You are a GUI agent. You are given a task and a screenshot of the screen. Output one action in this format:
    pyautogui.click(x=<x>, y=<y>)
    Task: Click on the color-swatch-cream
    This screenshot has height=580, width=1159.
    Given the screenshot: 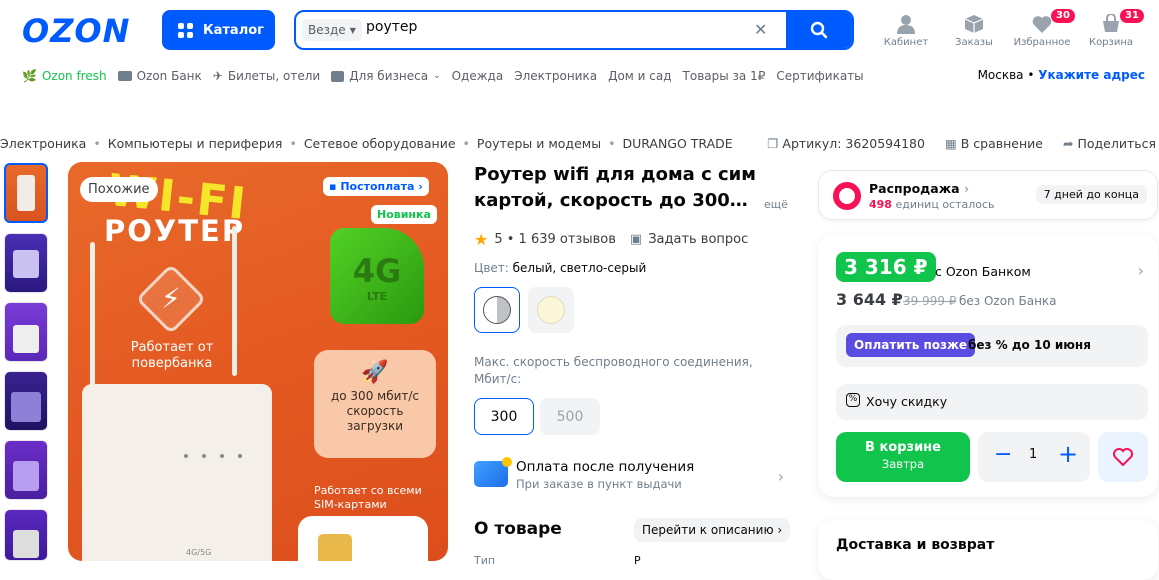 What is the action you would take?
    pyautogui.click(x=551, y=310)
    